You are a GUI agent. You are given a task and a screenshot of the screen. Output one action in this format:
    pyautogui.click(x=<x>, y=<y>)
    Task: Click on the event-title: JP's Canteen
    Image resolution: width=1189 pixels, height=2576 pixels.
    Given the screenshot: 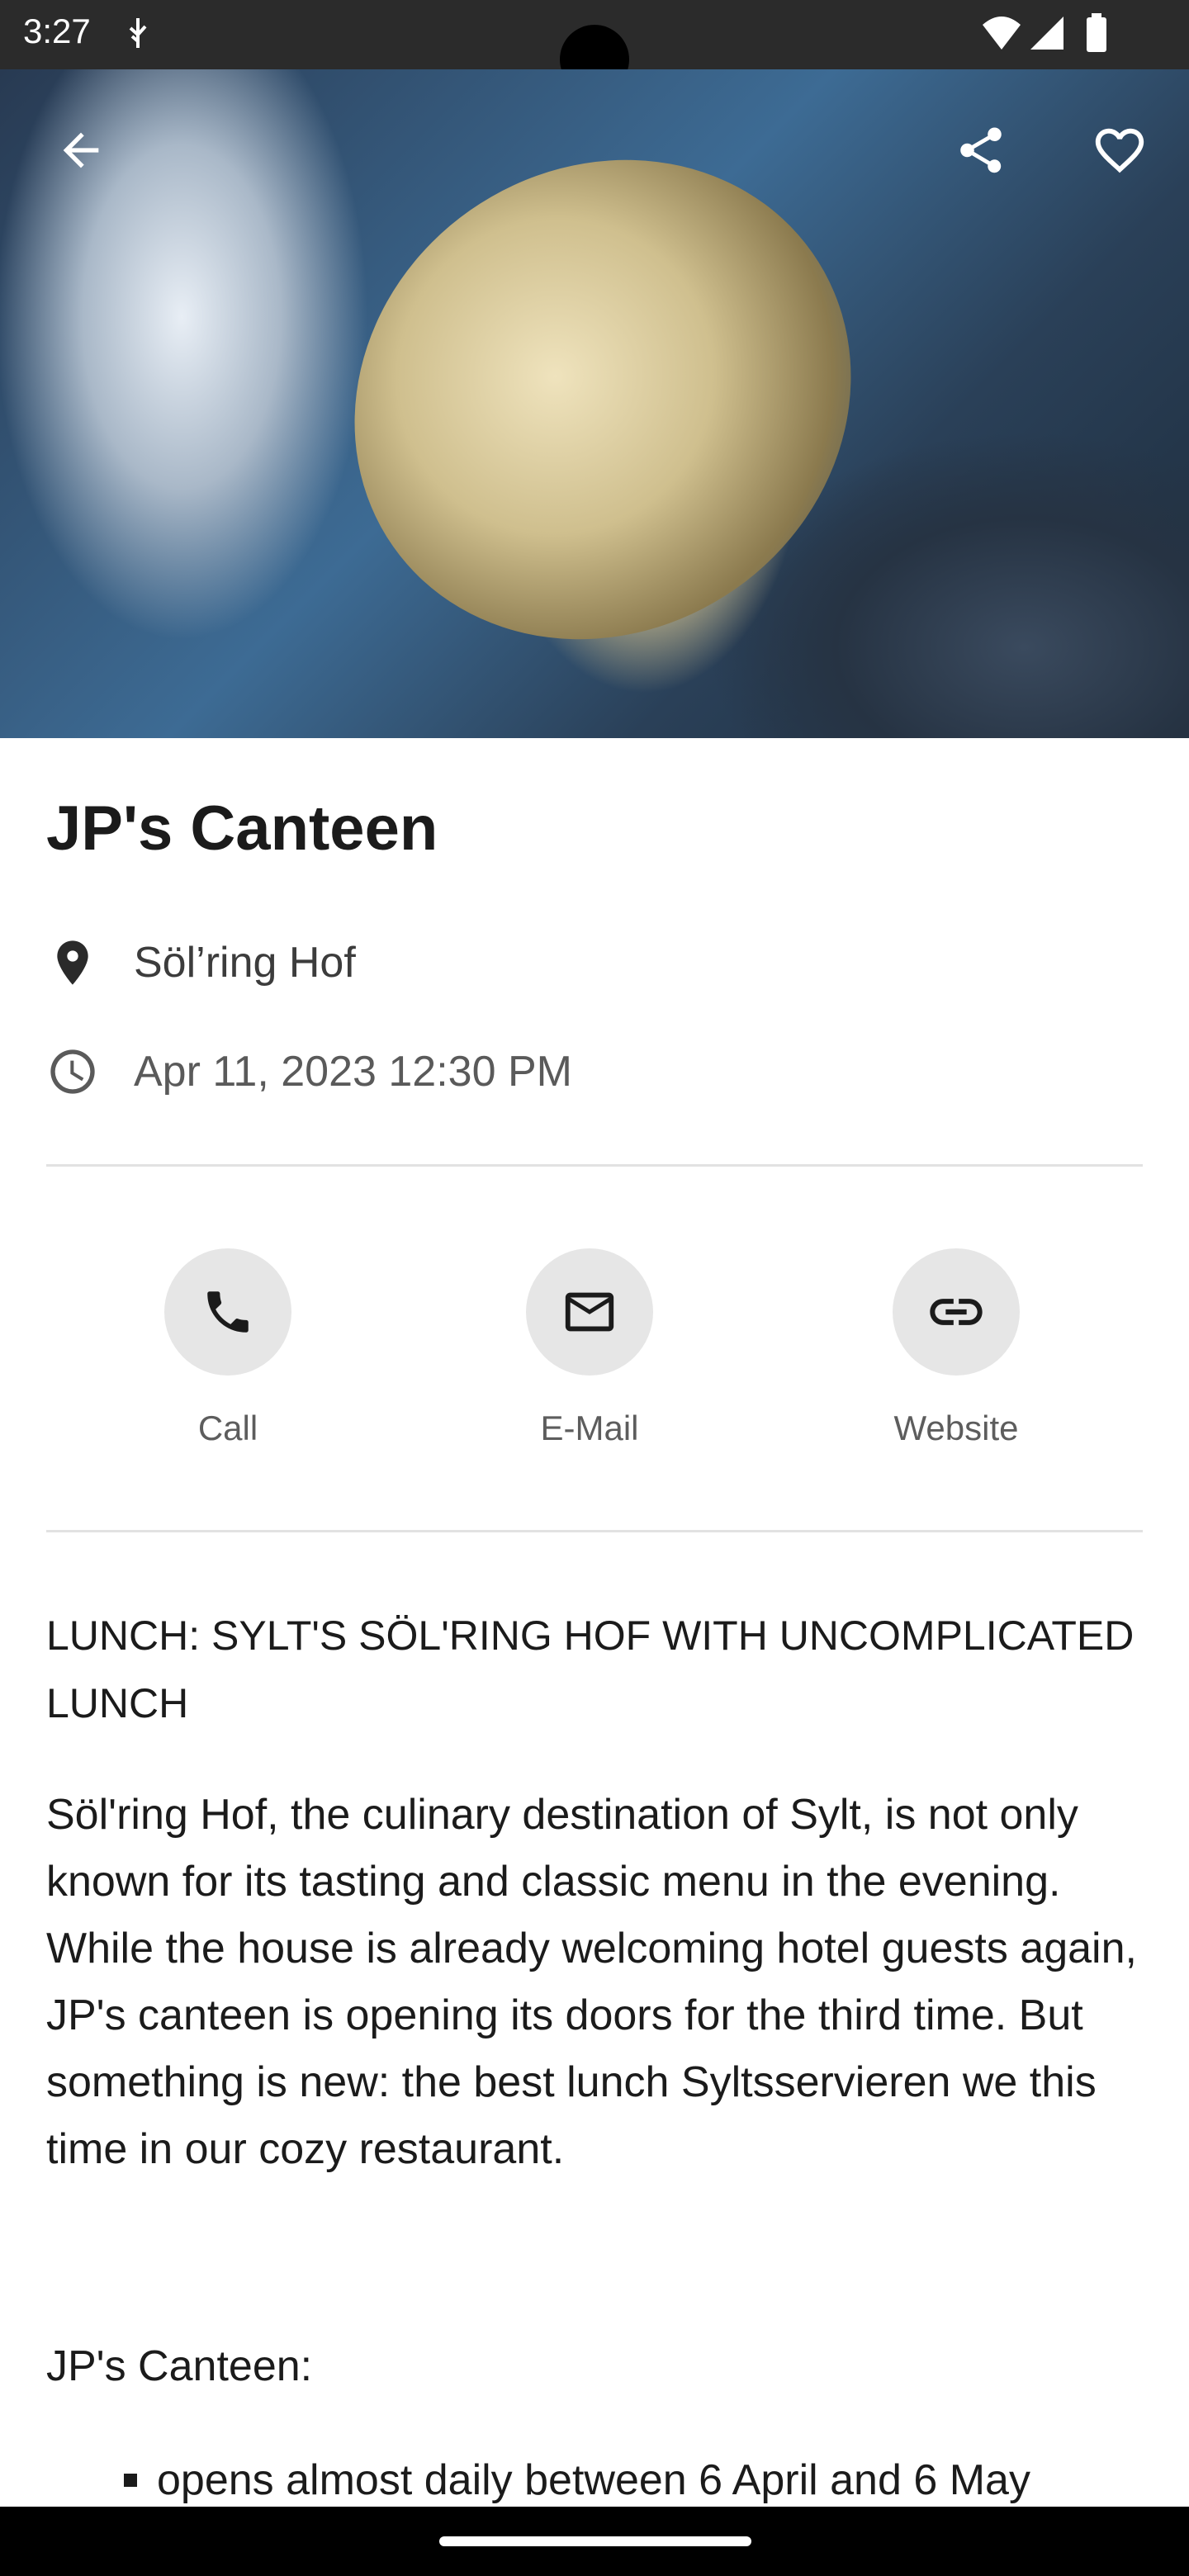 What is the action you would take?
    pyautogui.click(x=242, y=828)
    